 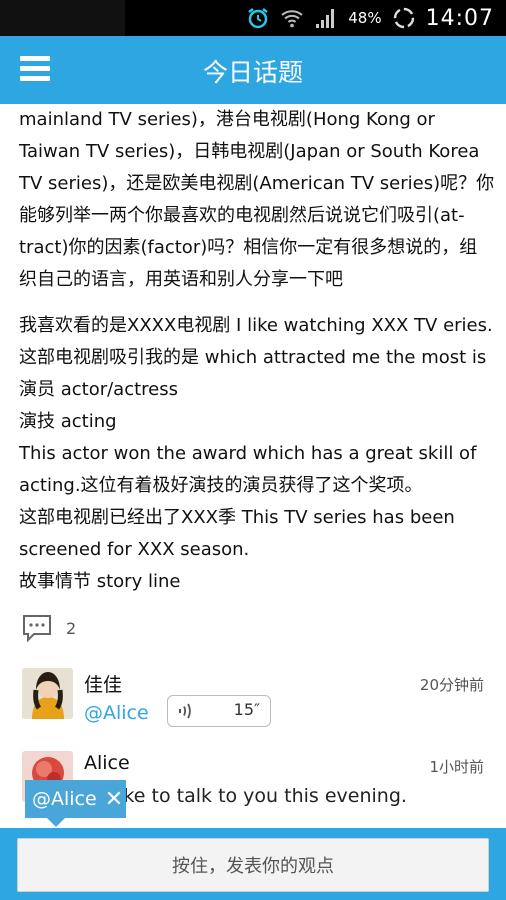 What do you see at coordinates (451, 685) in the screenshot?
I see `timestamp: 20分钟前` at bounding box center [451, 685].